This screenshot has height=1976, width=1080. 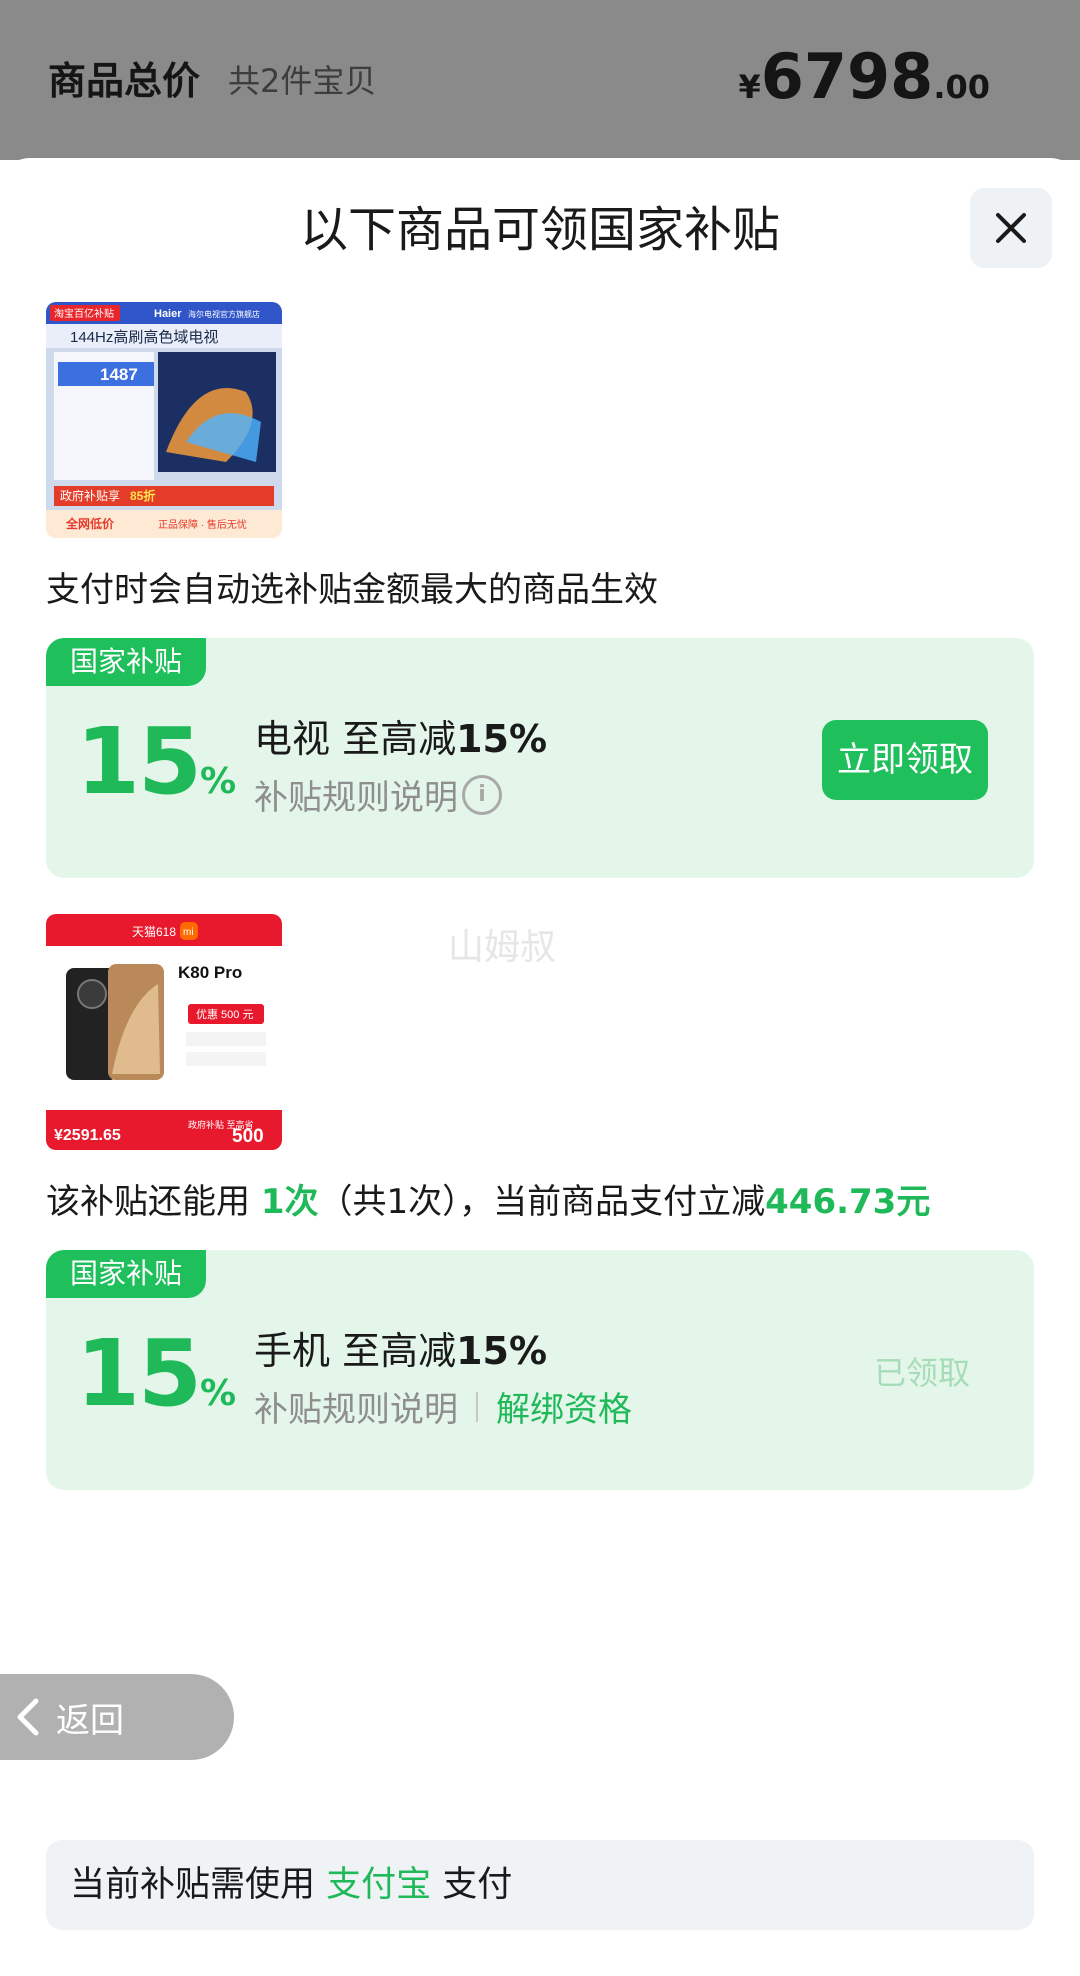 I want to click on tv-price: 1487, so click(x=119, y=374).